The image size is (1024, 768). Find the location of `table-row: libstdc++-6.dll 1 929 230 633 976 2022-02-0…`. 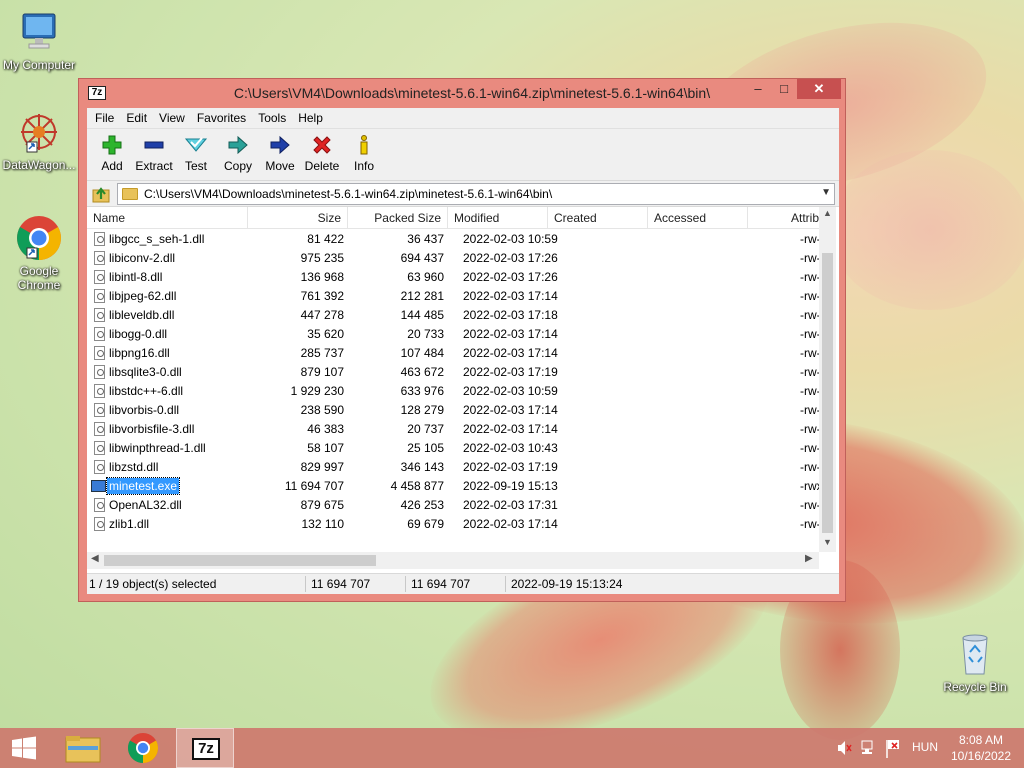

table-row: libstdc++-6.dll 1 929 230 633 976 2022-02-0… is located at coordinates (456, 391).